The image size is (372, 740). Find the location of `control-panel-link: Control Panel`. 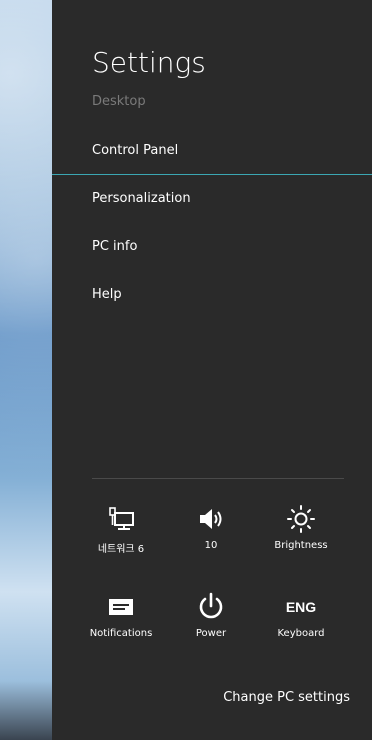

control-panel-link: Control Panel is located at coordinates (135, 150).